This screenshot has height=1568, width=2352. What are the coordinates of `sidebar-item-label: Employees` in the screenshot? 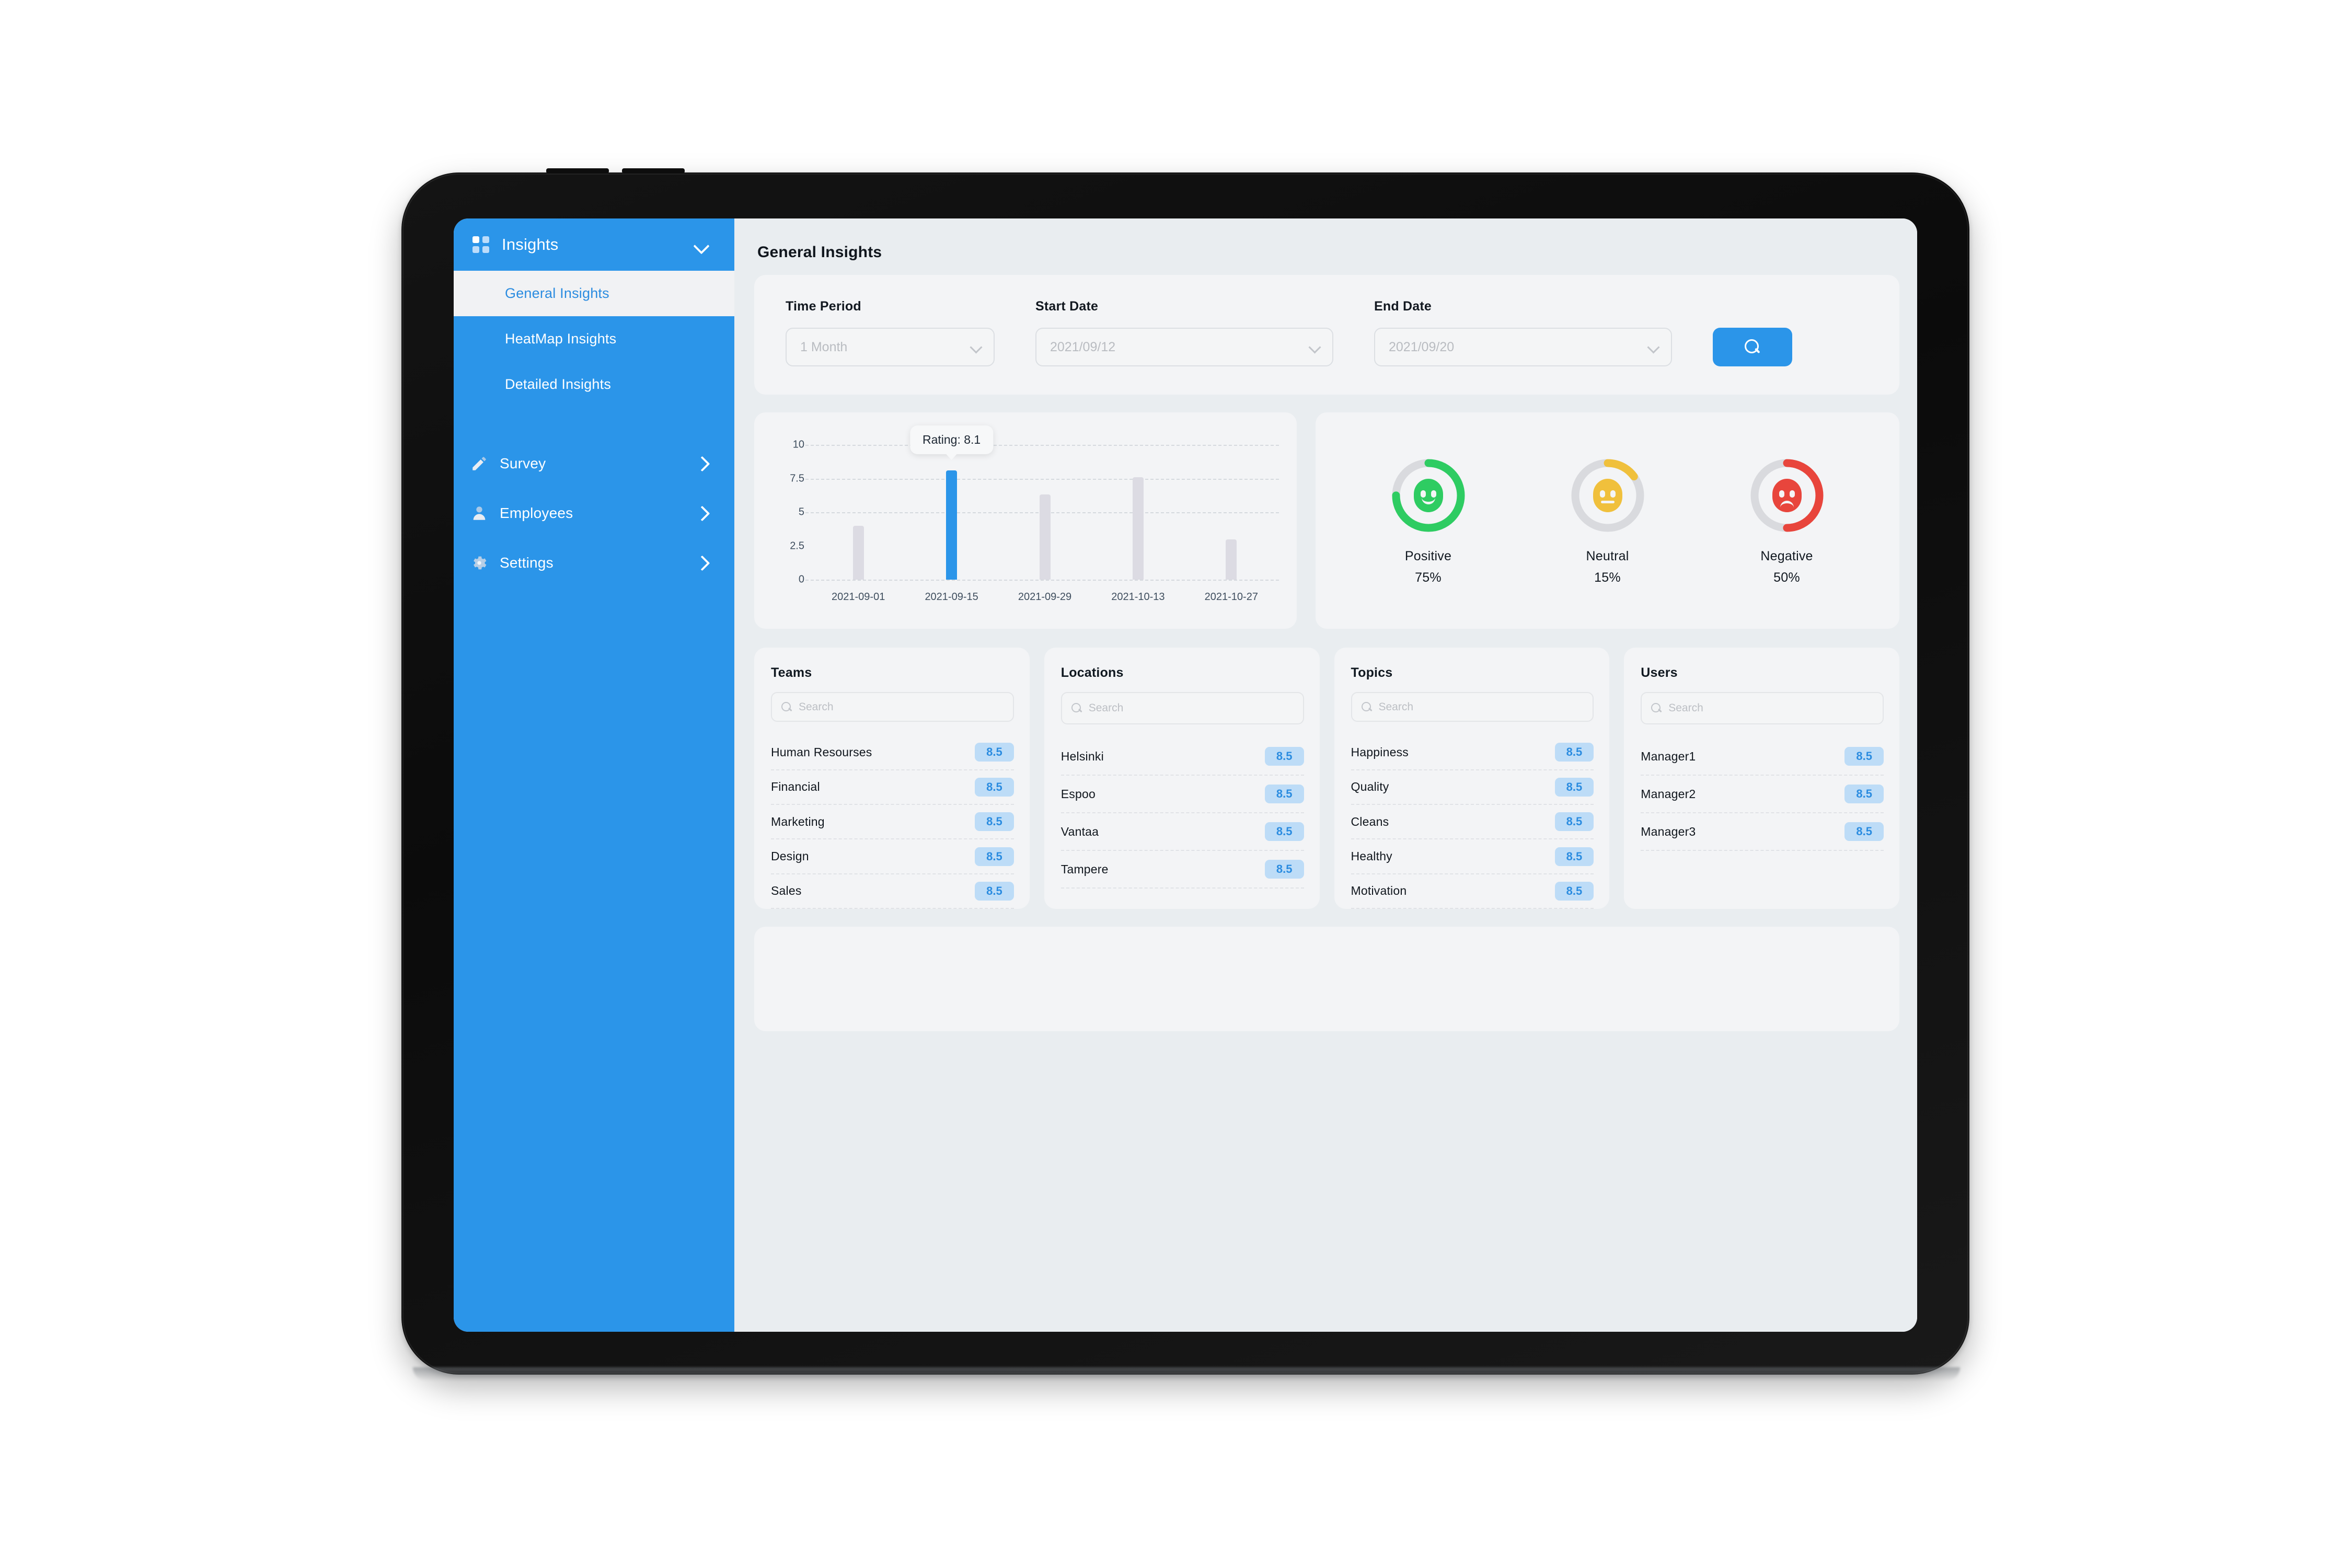 It's located at (536, 512).